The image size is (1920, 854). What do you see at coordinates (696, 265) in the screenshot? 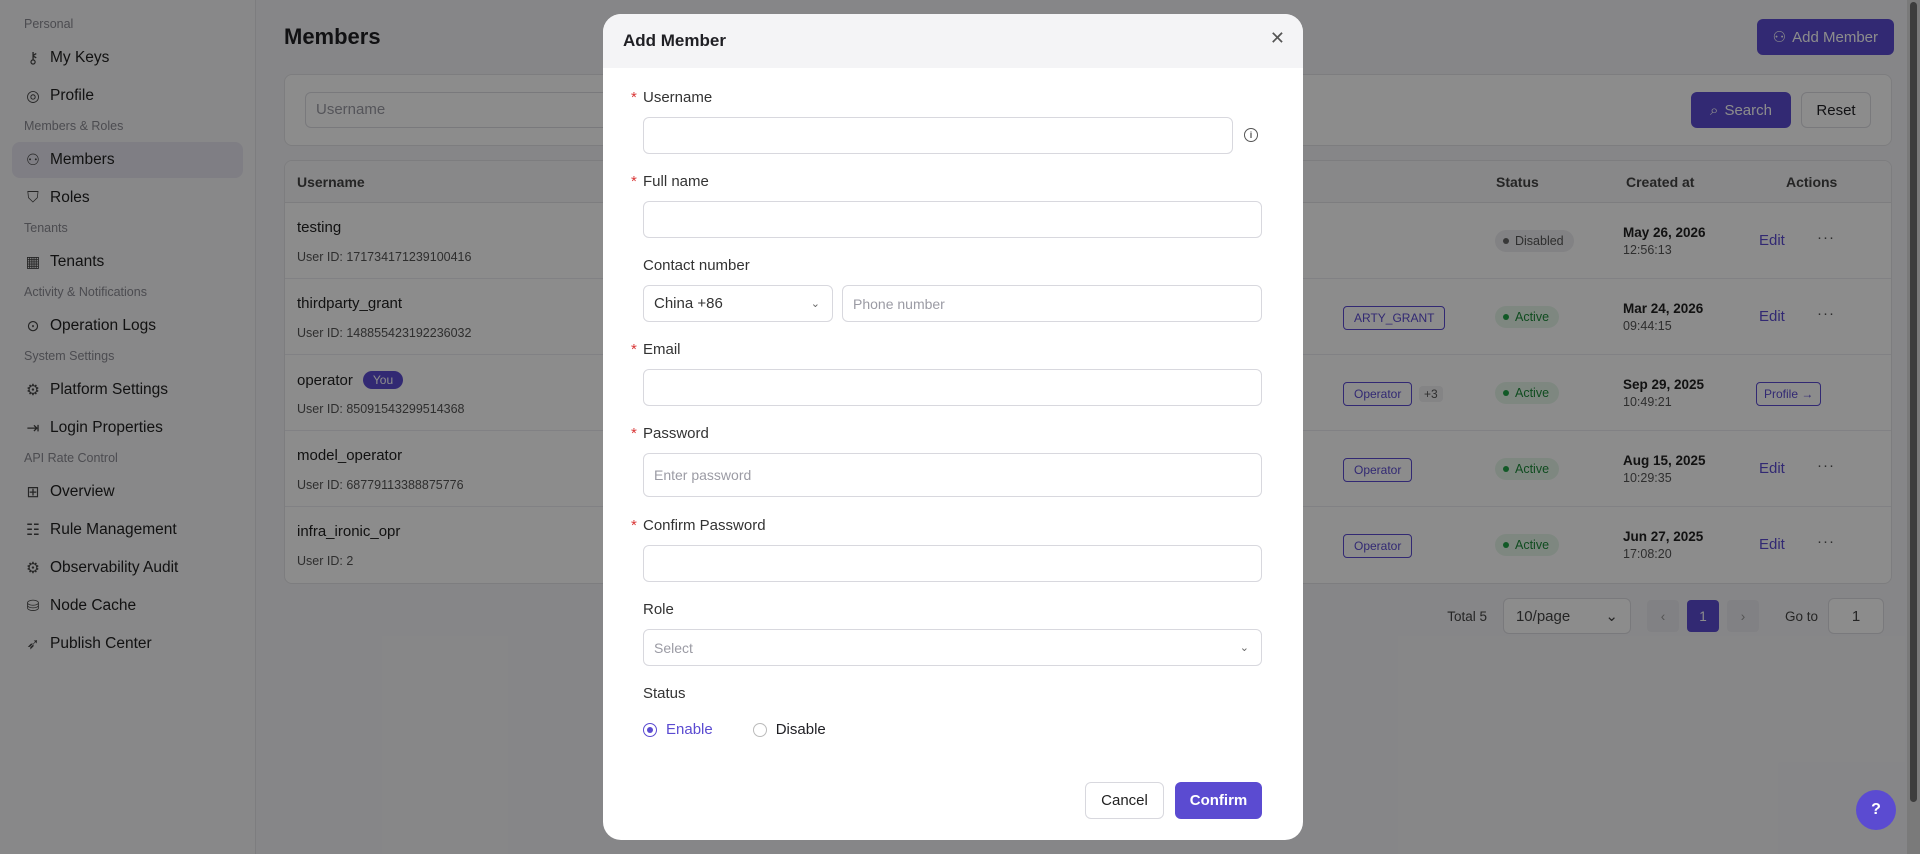
I see `contact-label: Contact number` at bounding box center [696, 265].